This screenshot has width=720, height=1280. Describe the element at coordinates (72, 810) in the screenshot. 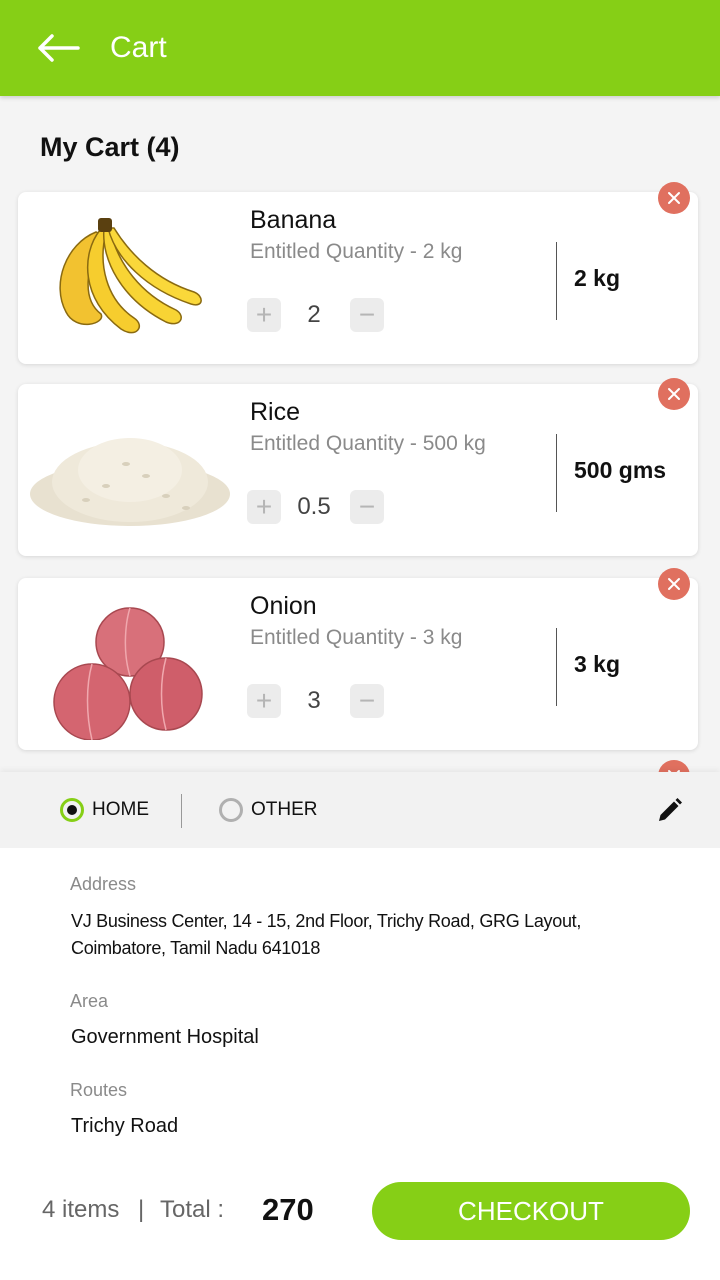

I see `radio-selected-icon` at that location.